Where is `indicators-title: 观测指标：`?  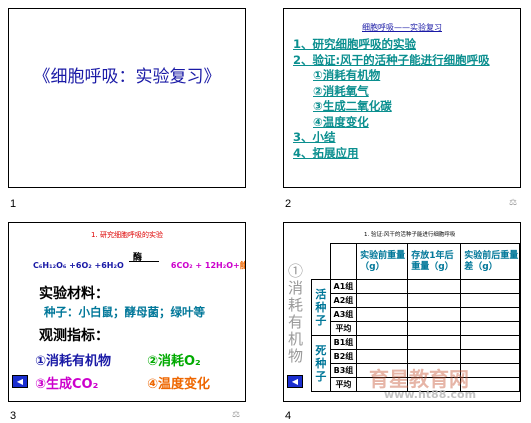
indicators-title: 观测指标： is located at coordinates (74, 336).